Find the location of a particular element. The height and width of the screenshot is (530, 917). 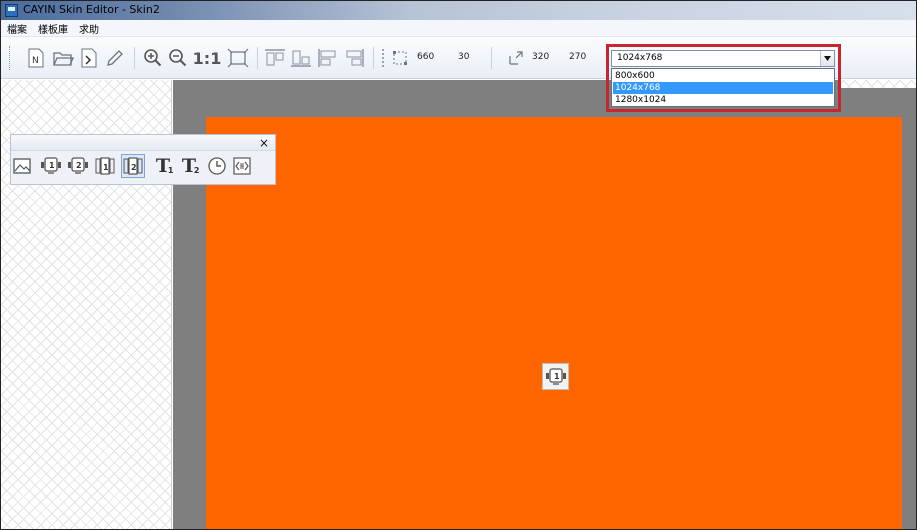

save-icon is located at coordinates (89, 58).